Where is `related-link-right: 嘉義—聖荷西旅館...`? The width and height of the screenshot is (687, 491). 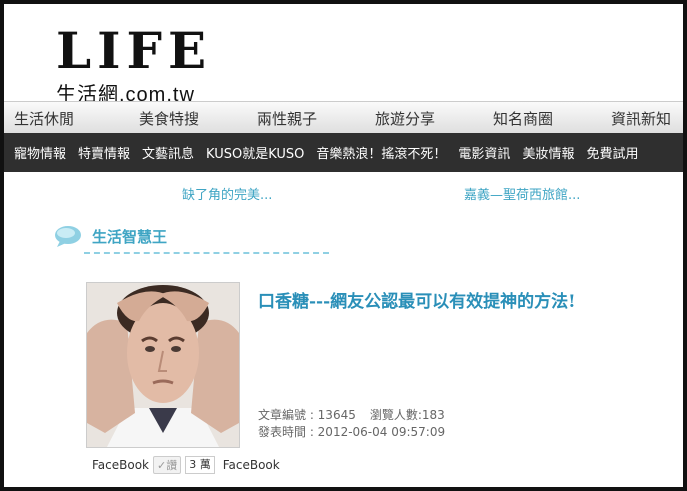
related-link-right: 嘉義—聖荷西旅館... is located at coordinates (522, 193).